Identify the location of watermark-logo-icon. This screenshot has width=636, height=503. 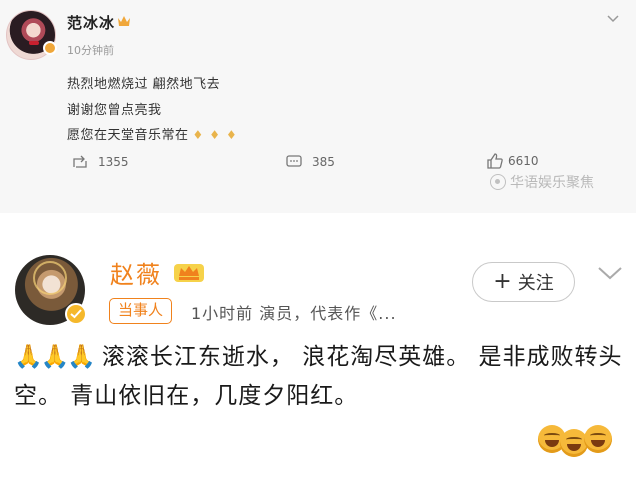
(498, 182).